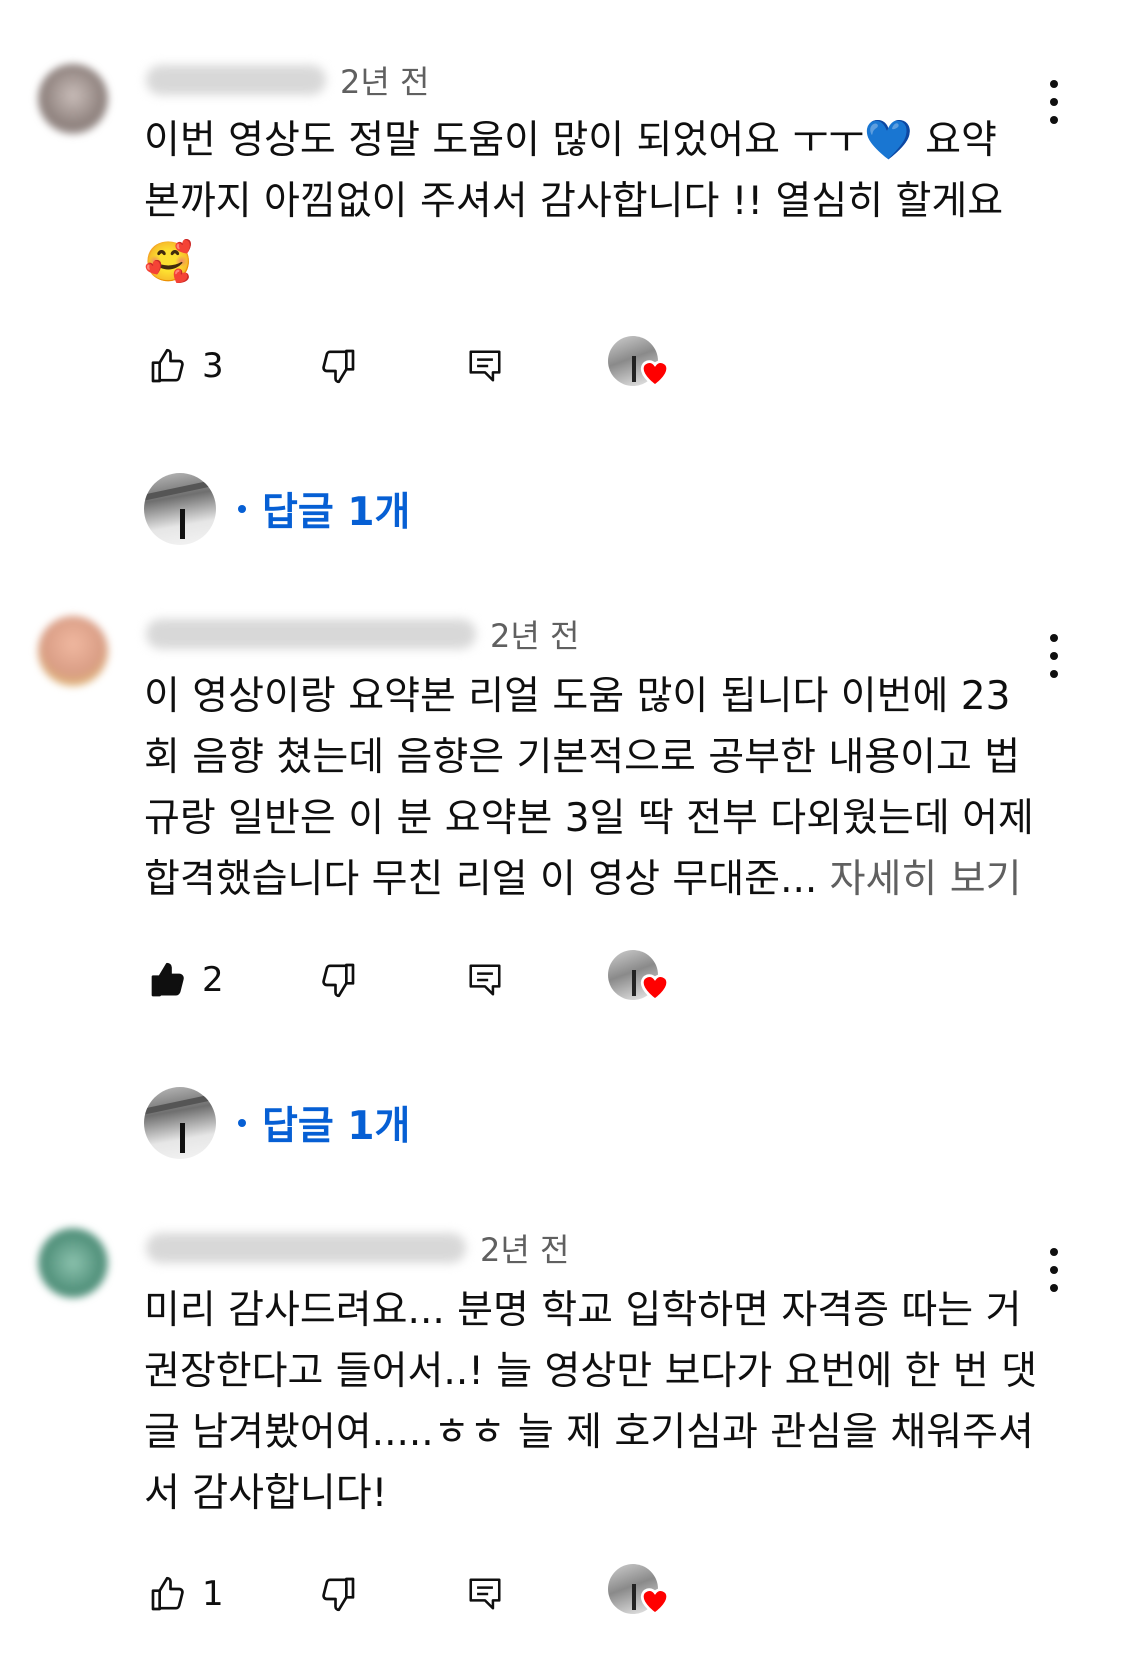 This screenshot has width=1124, height=1661. I want to click on like-button: 1, so click(186, 1594).